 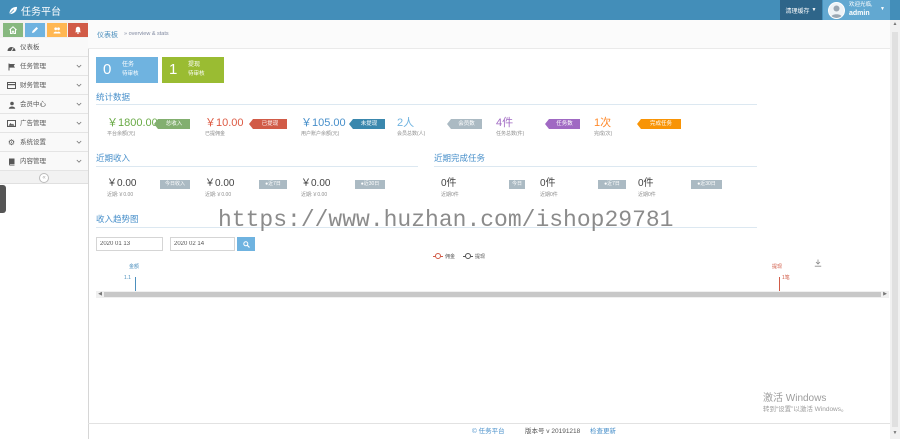 What do you see at coordinates (438, 256) in the screenshot?
I see `legend-marker` at bounding box center [438, 256].